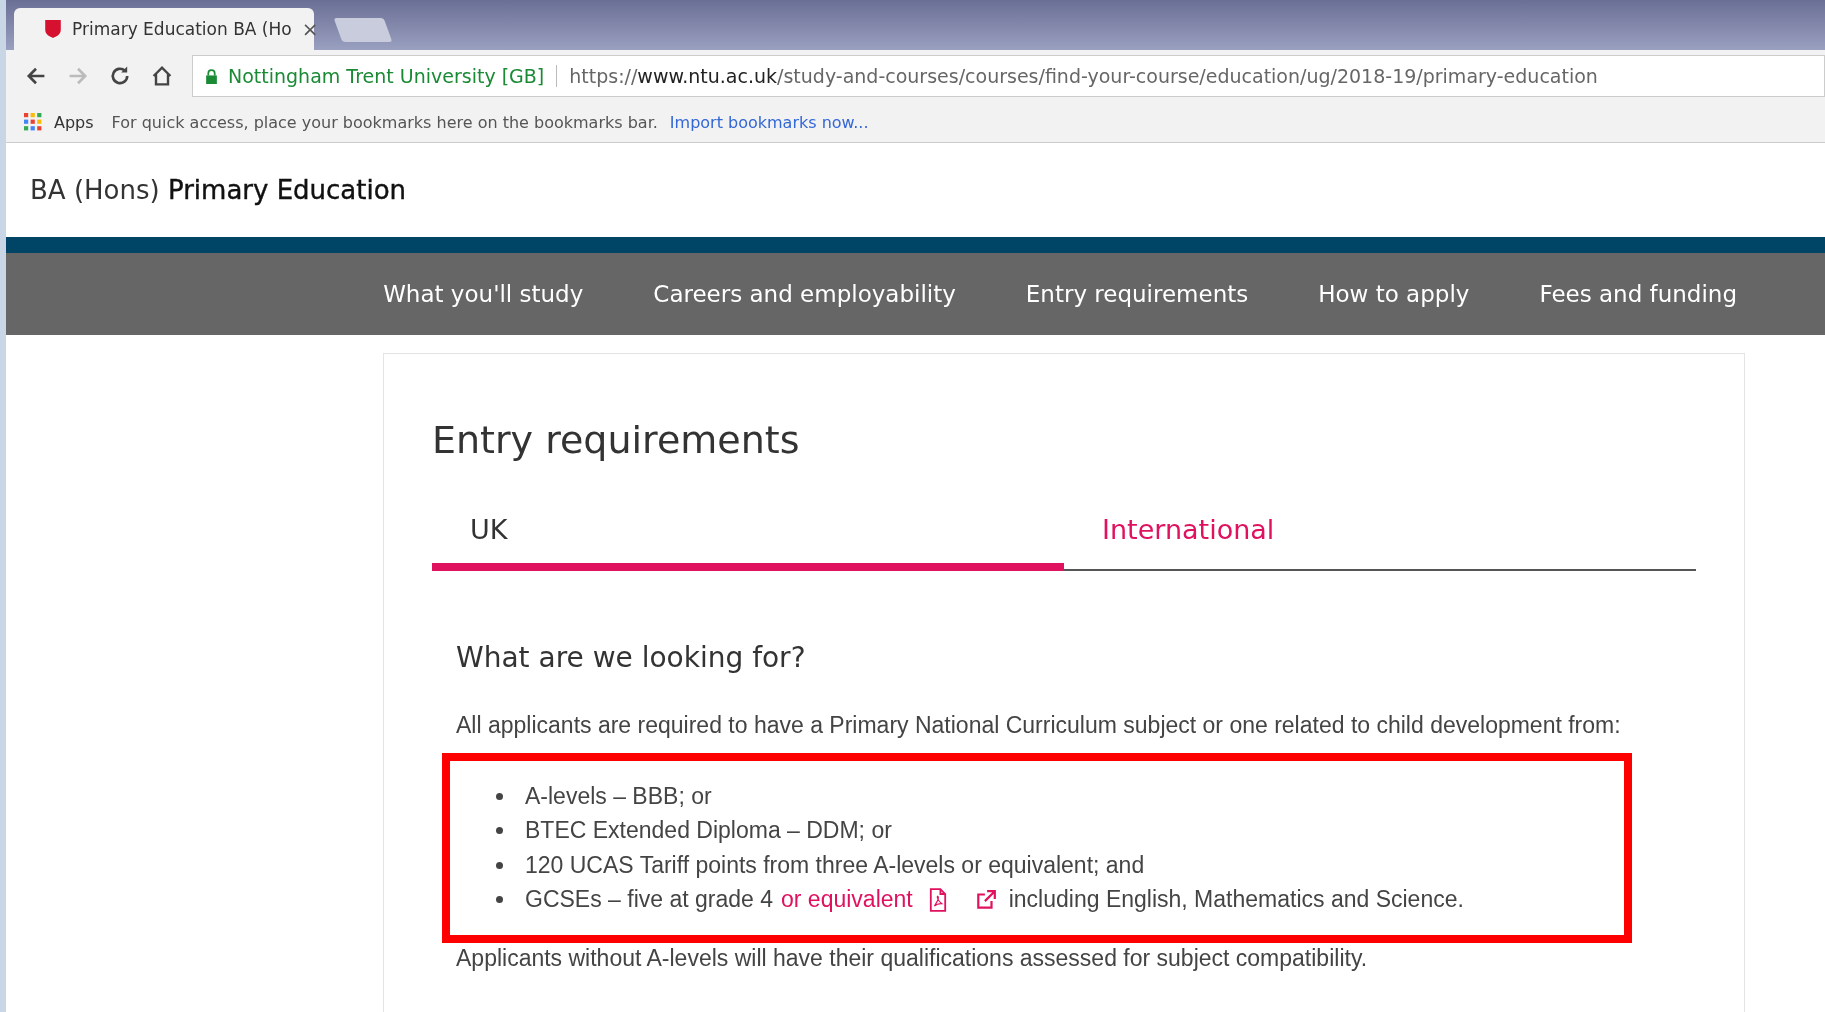 Image resolution: width=1825 pixels, height=1012 pixels. What do you see at coordinates (912, 958) in the screenshot?
I see `note-paragraph: Applicants without A-levels will have their qualifications assessed for subject compatibility.` at bounding box center [912, 958].